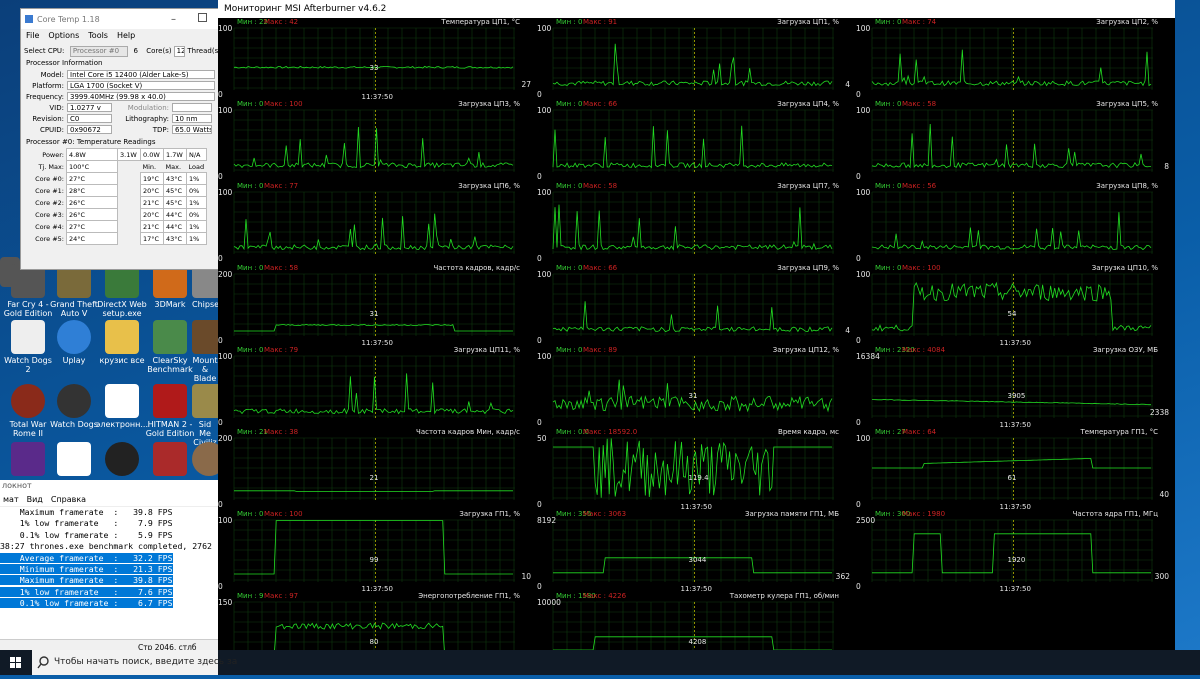 This screenshot has width=1200, height=679. I want to click on graph-title: Энергопотребление ГП1, %, so click(469, 596).